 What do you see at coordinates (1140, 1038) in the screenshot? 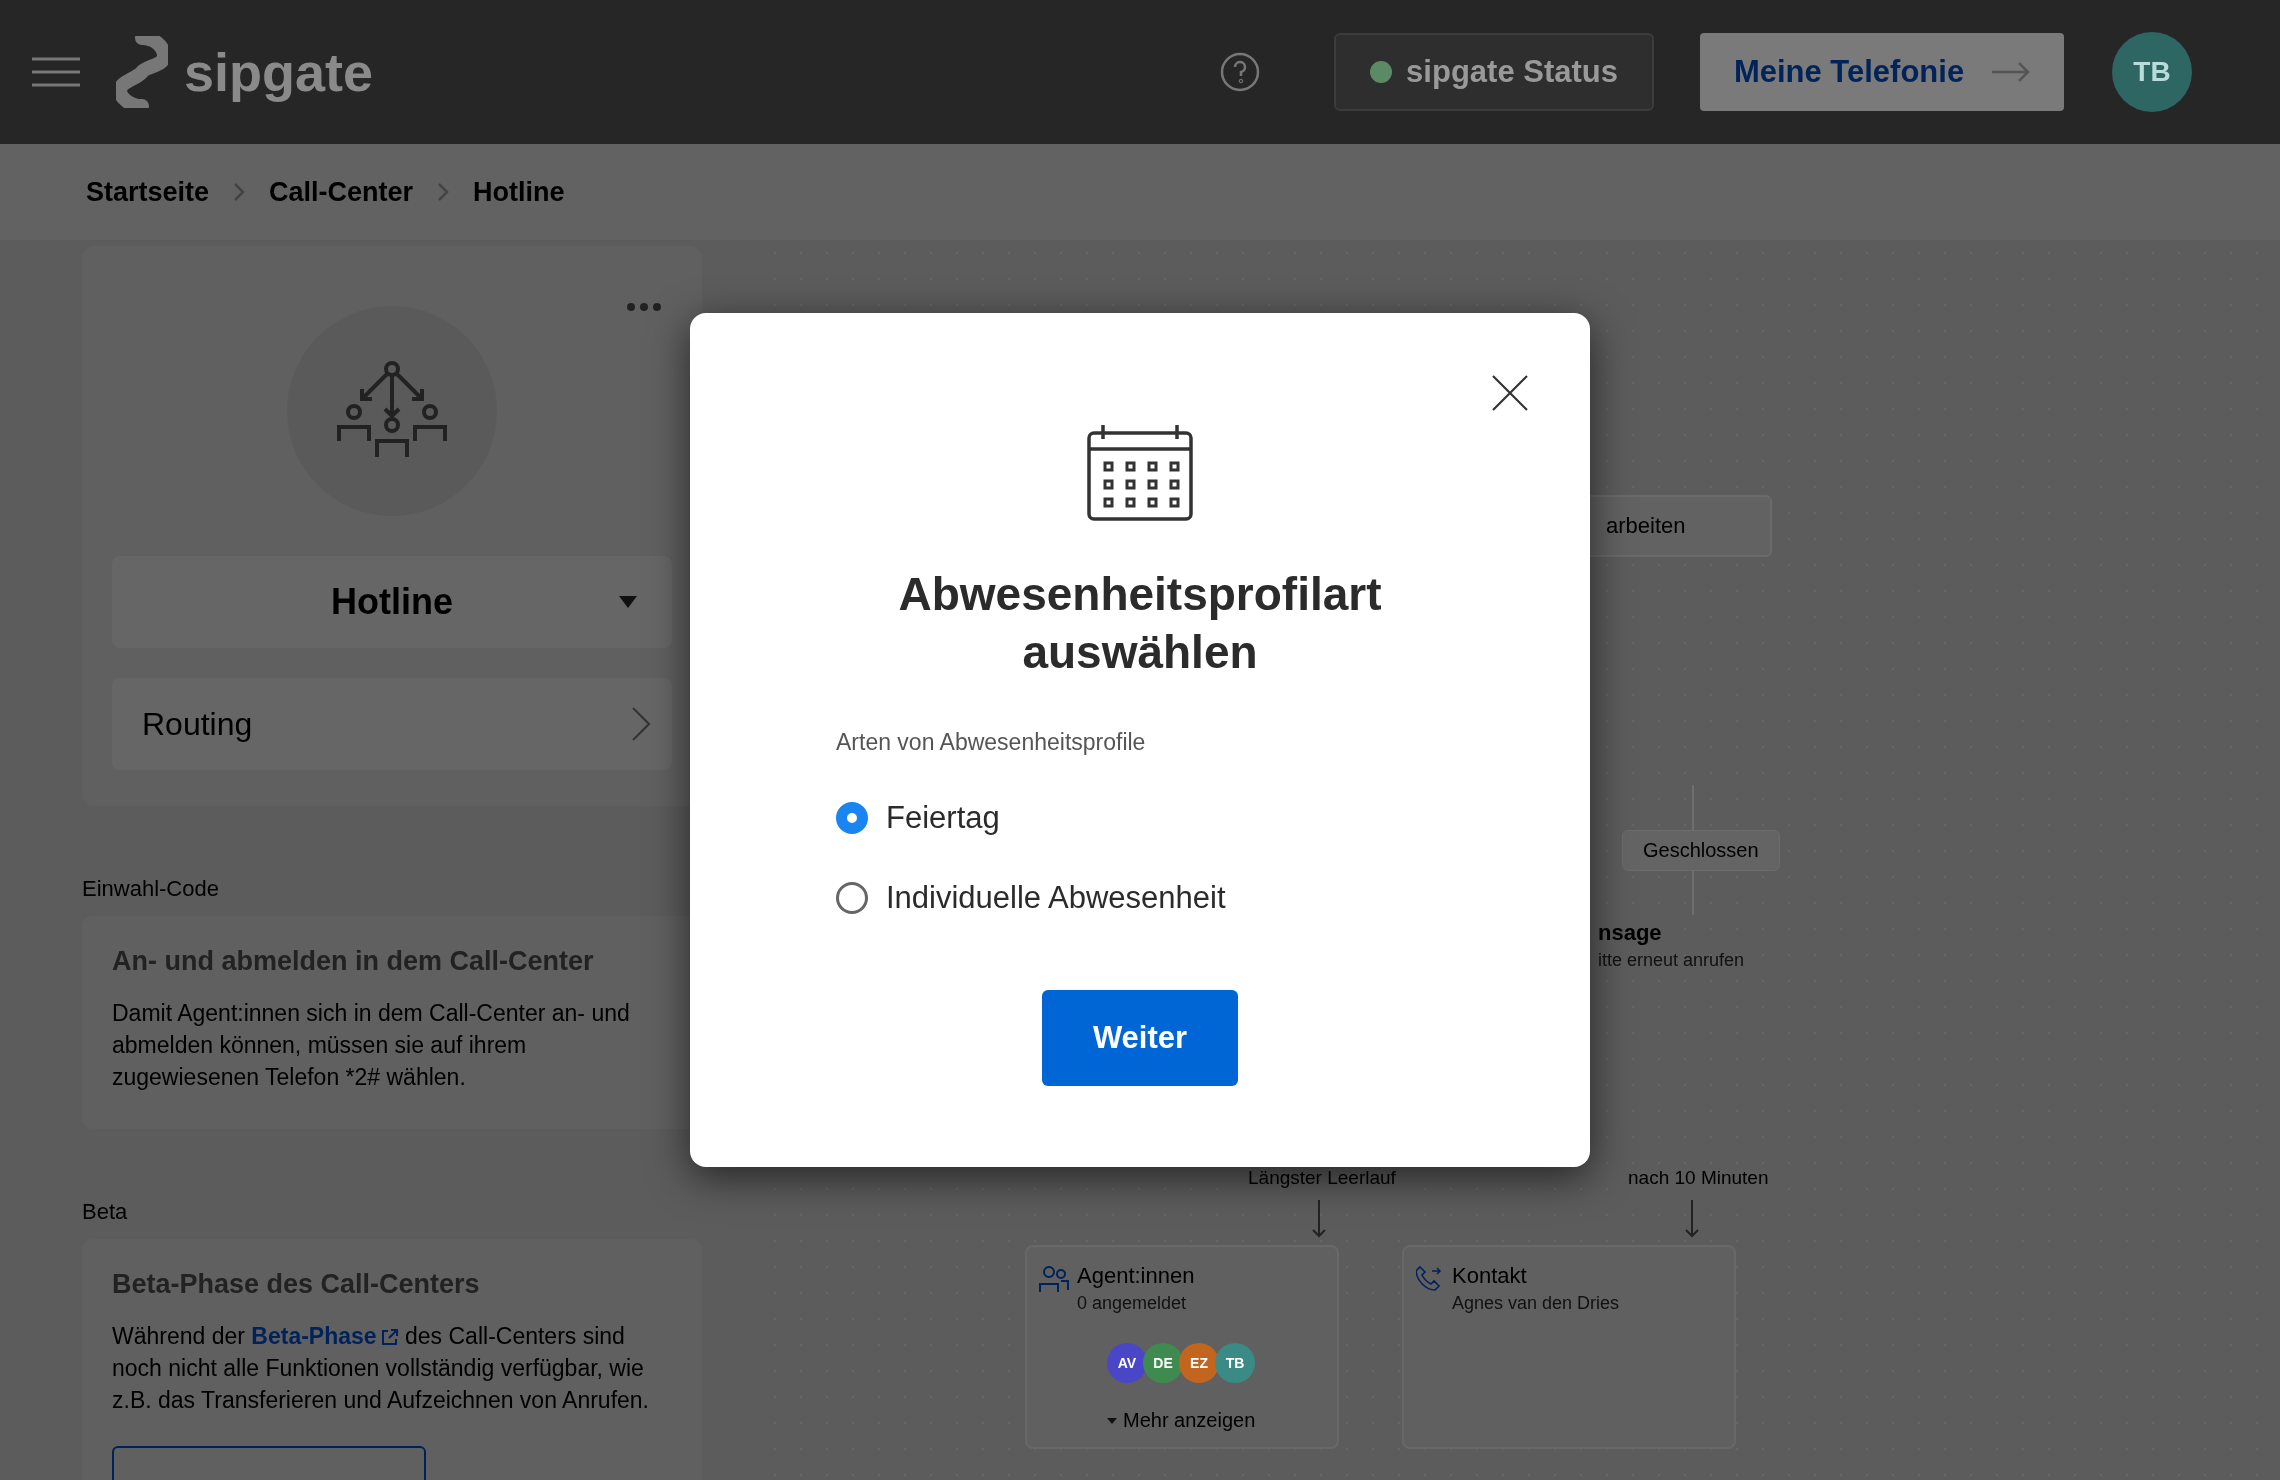
I see `continue-button: Weiter` at bounding box center [1140, 1038].